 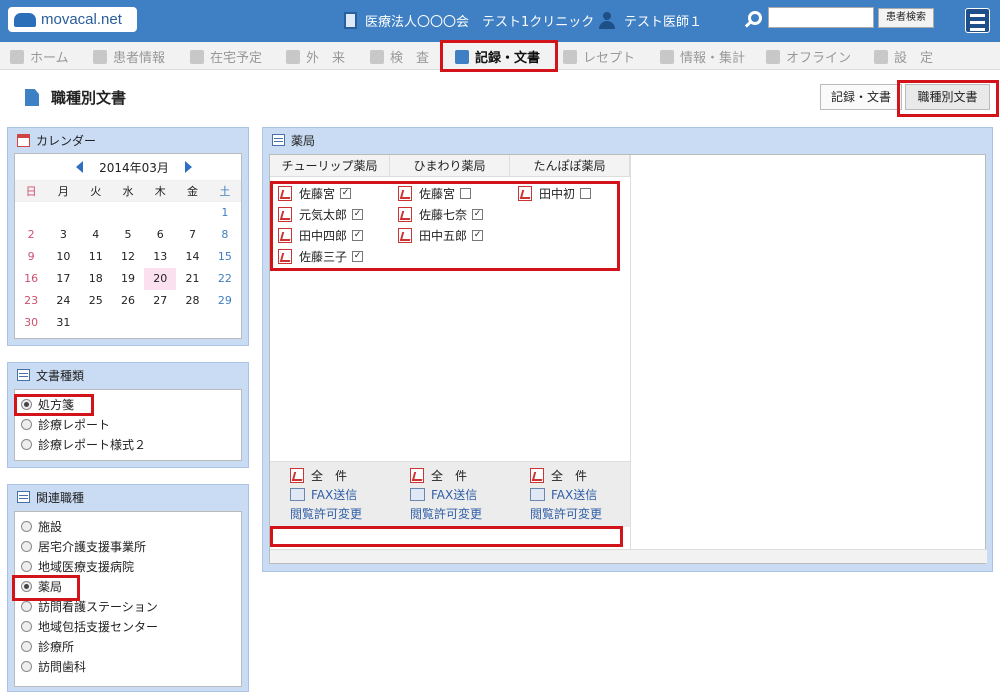 What do you see at coordinates (128, 526) in the screenshot?
I see `profession-option: 施設` at bounding box center [128, 526].